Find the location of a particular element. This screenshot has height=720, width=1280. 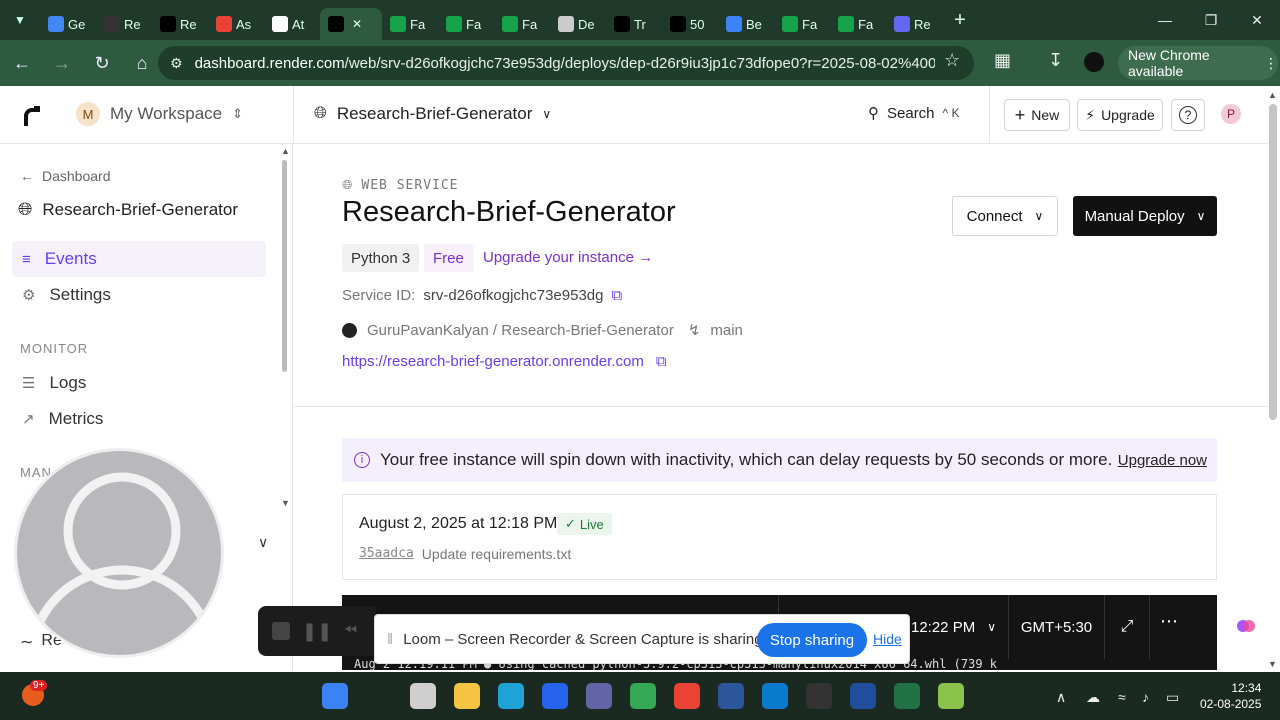

stop-recording-icon is located at coordinates (281, 631).